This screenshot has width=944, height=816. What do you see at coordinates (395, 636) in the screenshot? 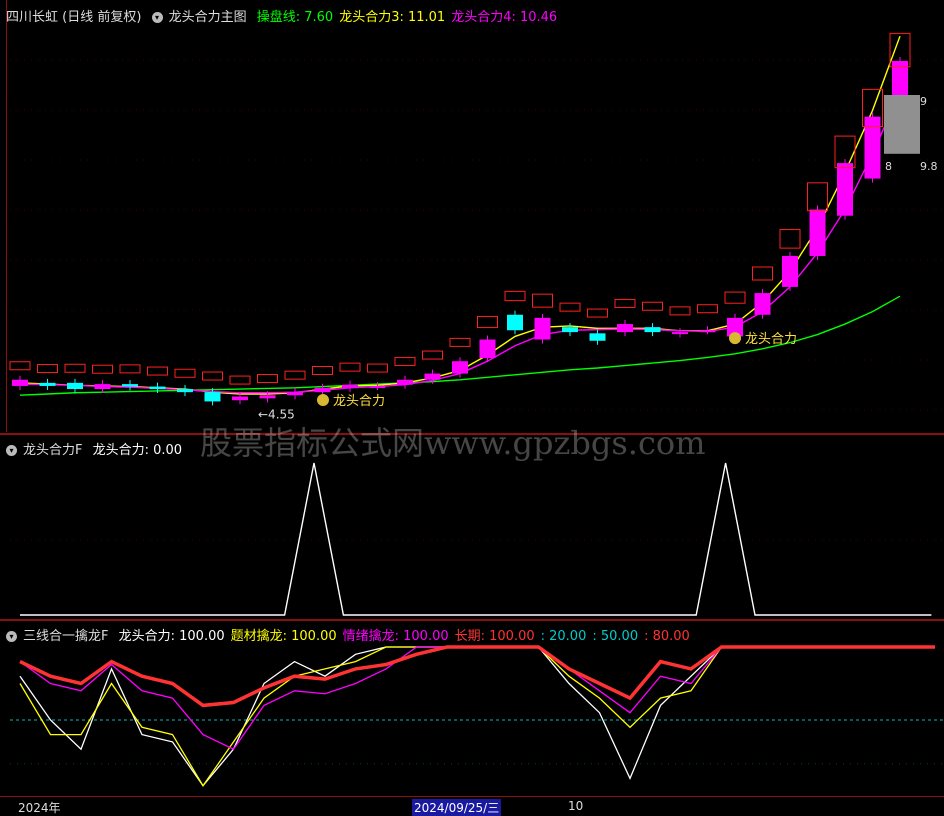
I see `legend-item-2: 情绪擒龙: 100.00` at bounding box center [395, 636].